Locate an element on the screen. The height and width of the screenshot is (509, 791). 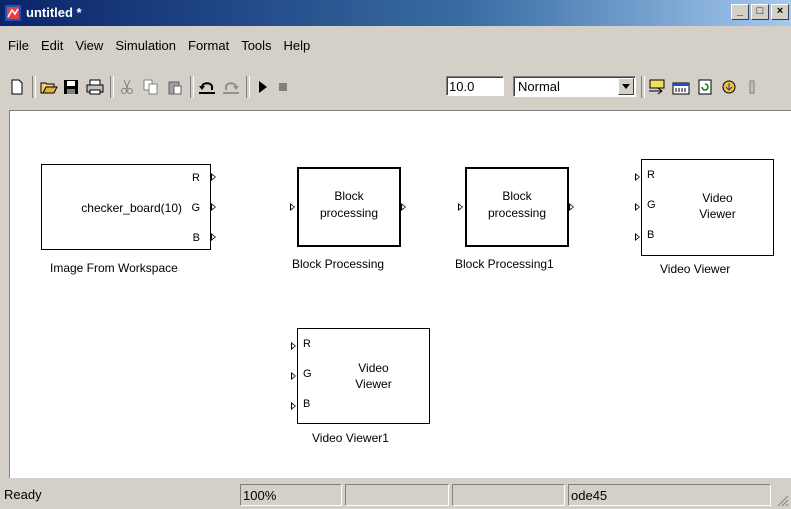
close-button: × is located at coordinates (780, 12).